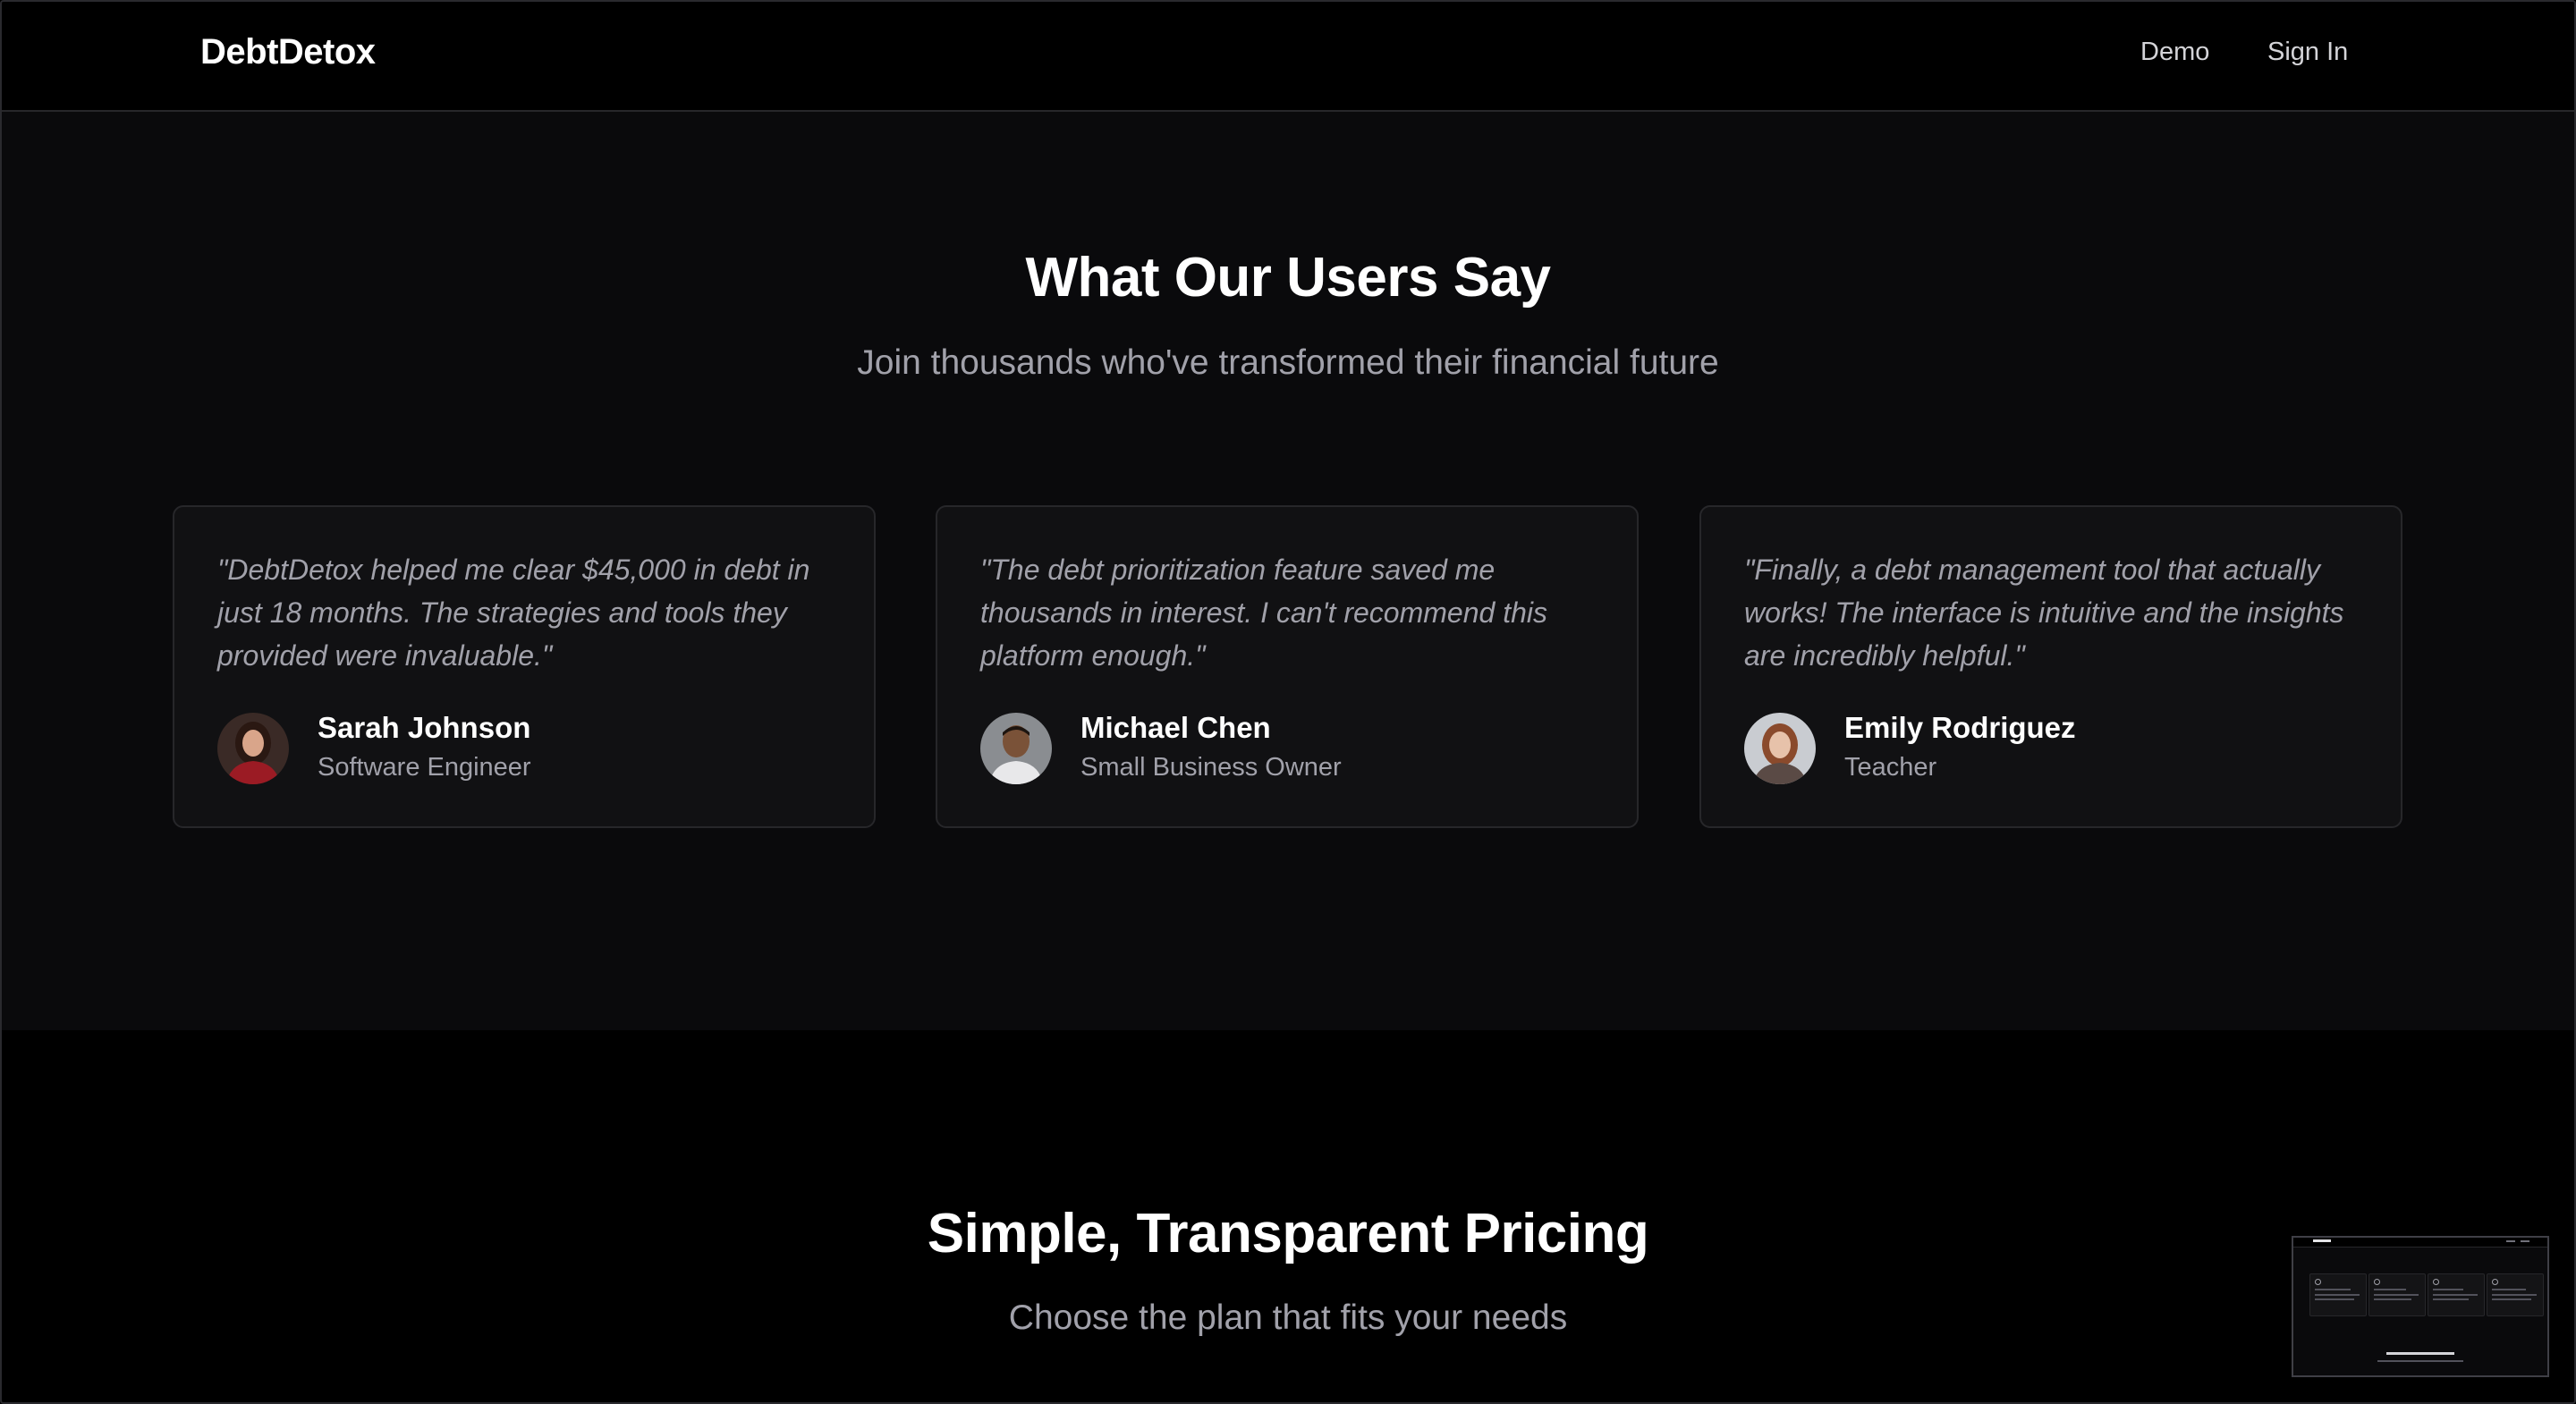 Image resolution: width=2576 pixels, height=1404 pixels. Describe the element at coordinates (2420, 1243) in the screenshot. I see `thumbnail-navbar` at that location.